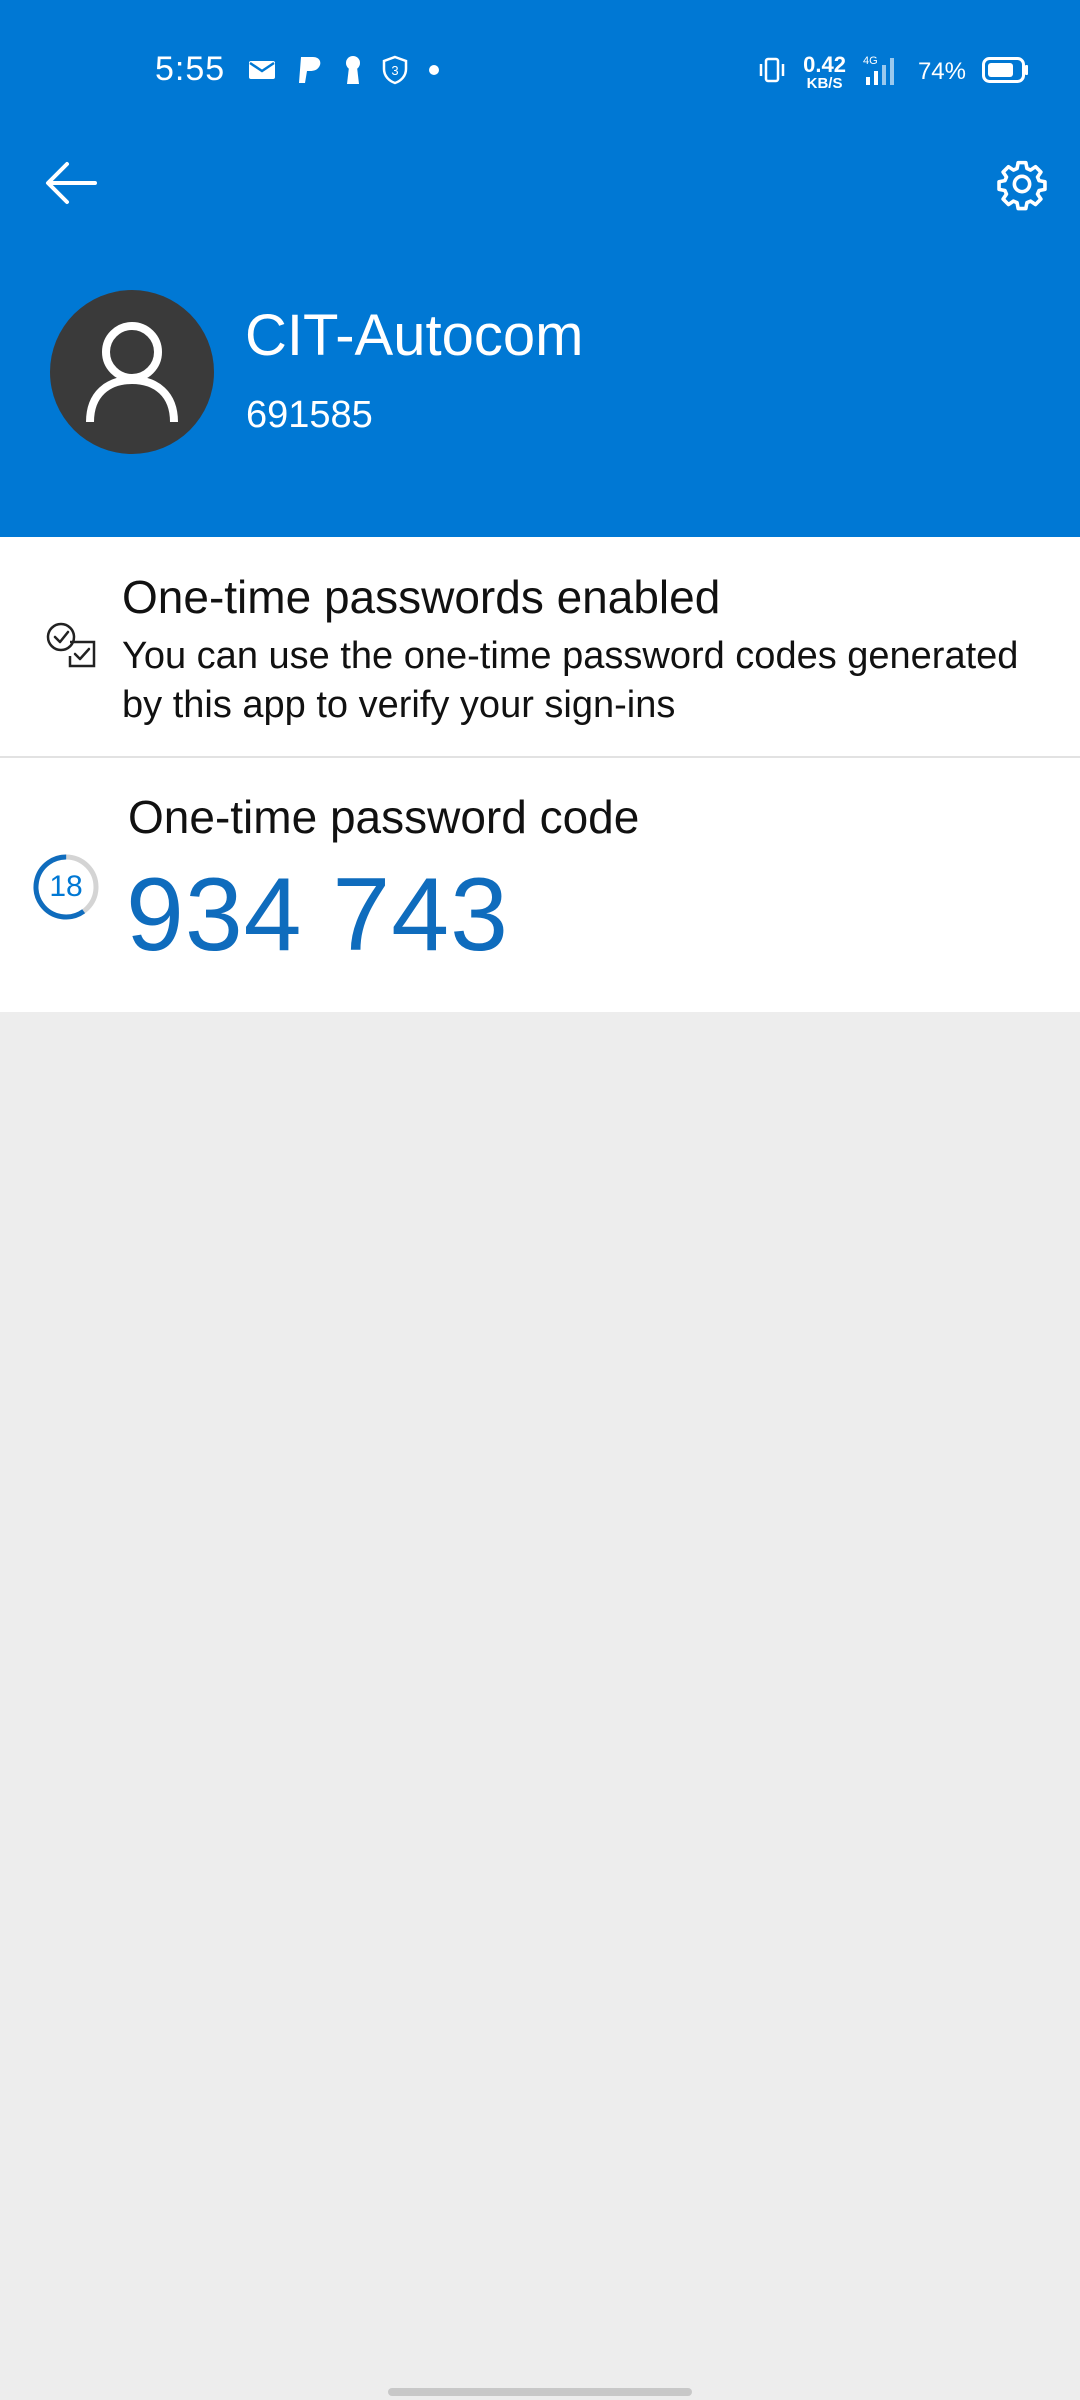  What do you see at coordinates (434, 72) in the screenshot?
I see `dot-icon` at bounding box center [434, 72].